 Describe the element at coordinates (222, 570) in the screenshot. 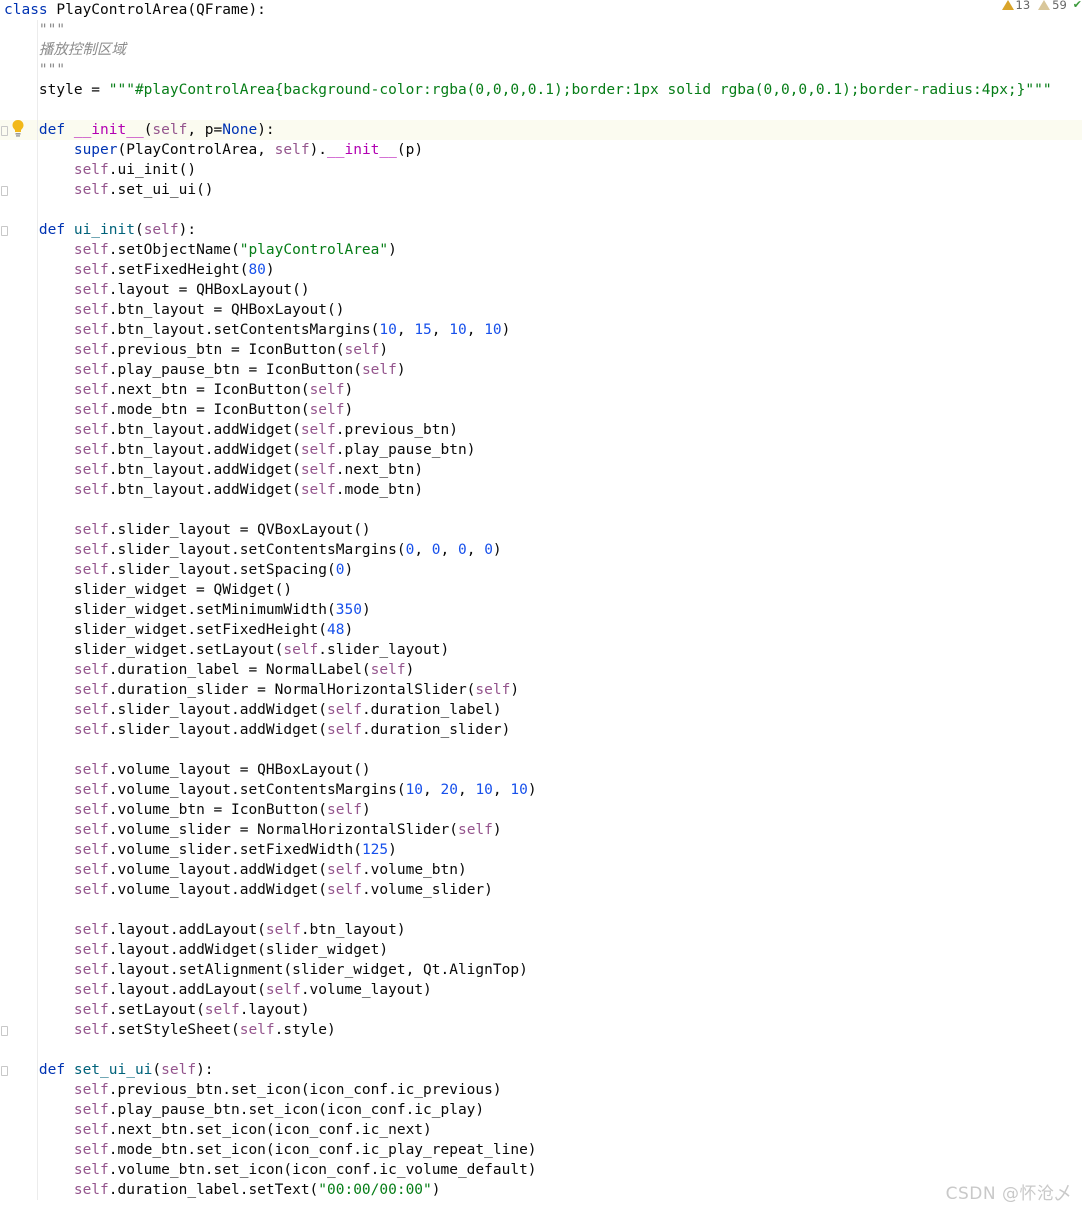

I see `code-token: .slider_layout.setSpacing(` at that location.